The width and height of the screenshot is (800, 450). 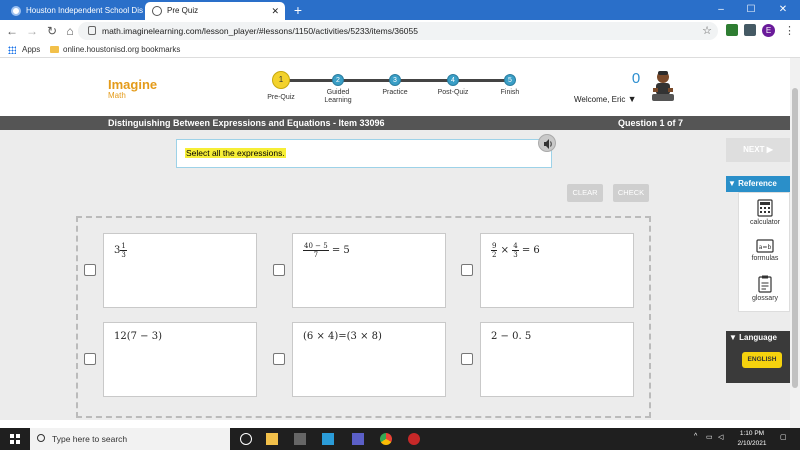 I want to click on choice-f-checkbox, so click(x=467, y=359).